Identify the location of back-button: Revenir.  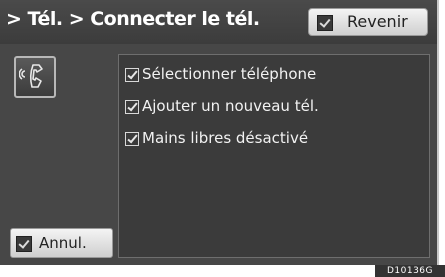
(368, 22).